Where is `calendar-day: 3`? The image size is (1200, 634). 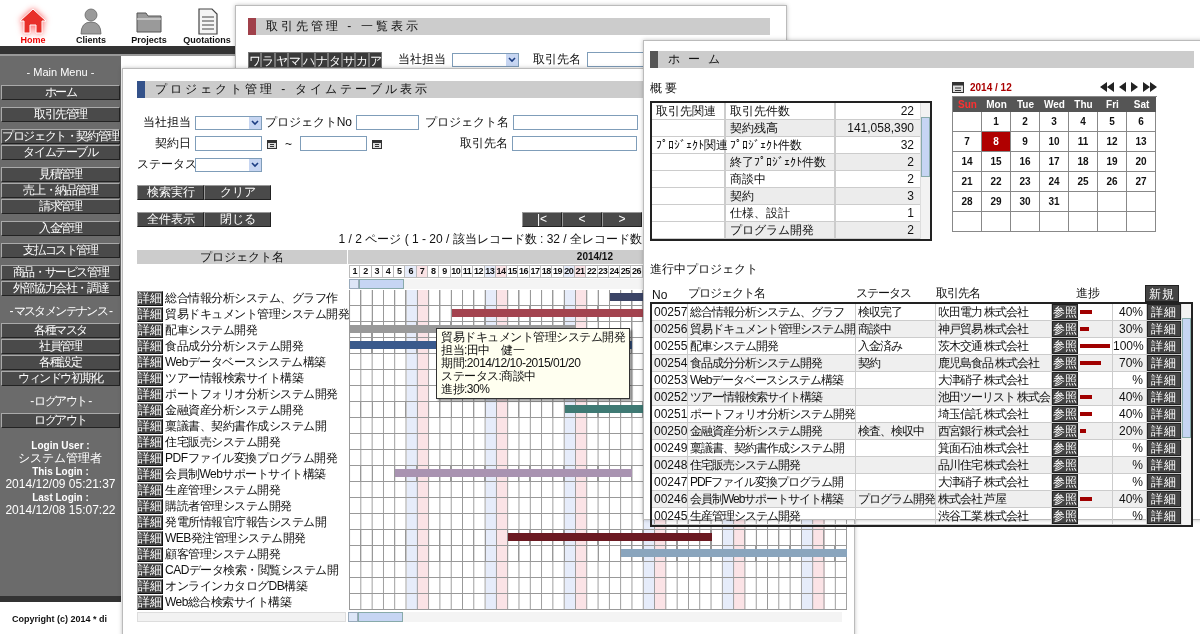 calendar-day: 3 is located at coordinates (1054, 122).